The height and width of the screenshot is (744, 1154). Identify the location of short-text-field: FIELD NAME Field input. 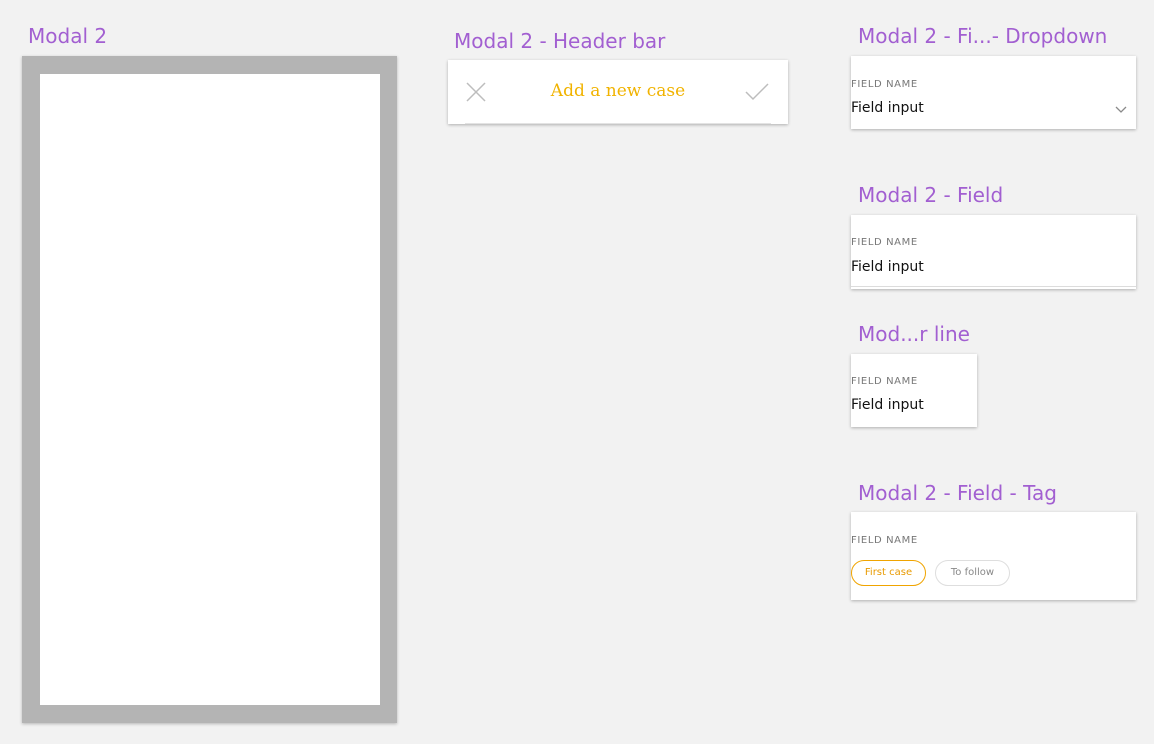
(914, 390).